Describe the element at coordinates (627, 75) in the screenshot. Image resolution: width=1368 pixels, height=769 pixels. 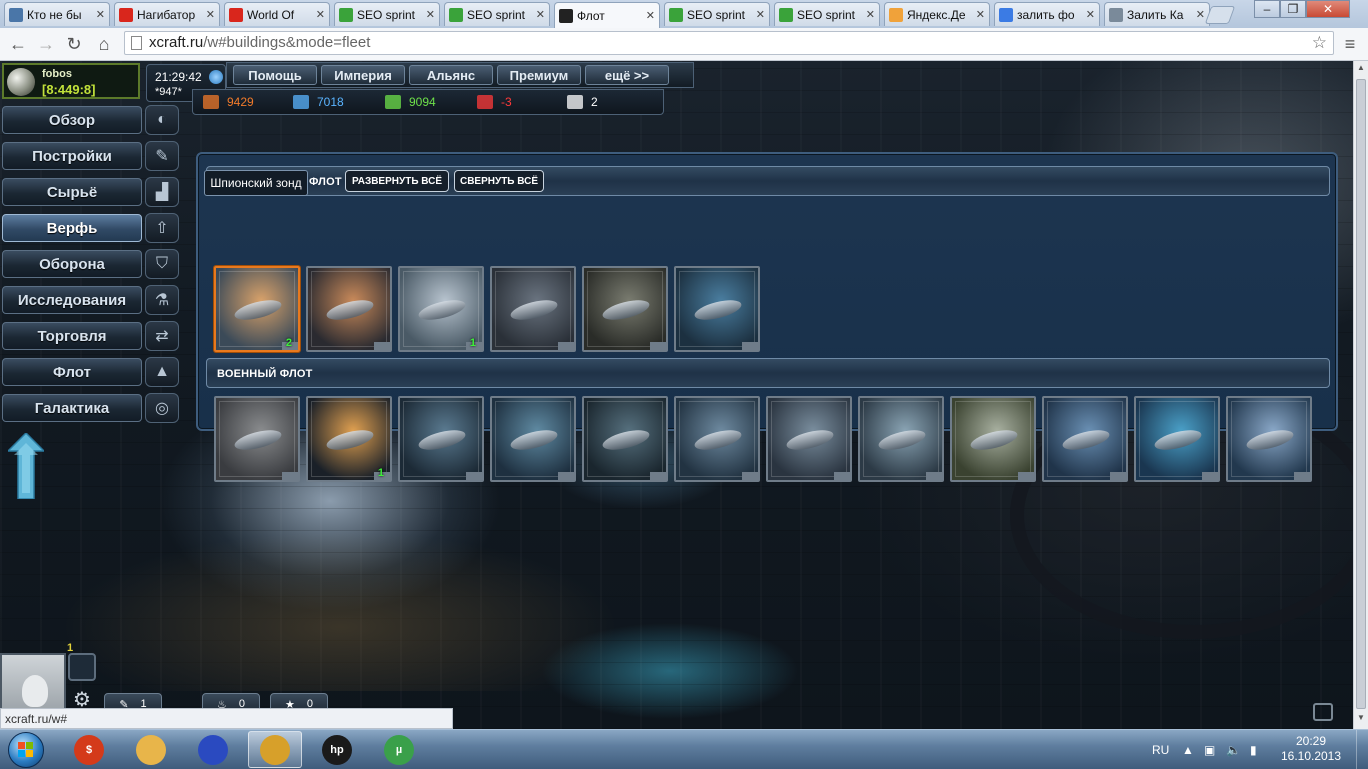
I see `nav-more-button: ещё >>` at that location.